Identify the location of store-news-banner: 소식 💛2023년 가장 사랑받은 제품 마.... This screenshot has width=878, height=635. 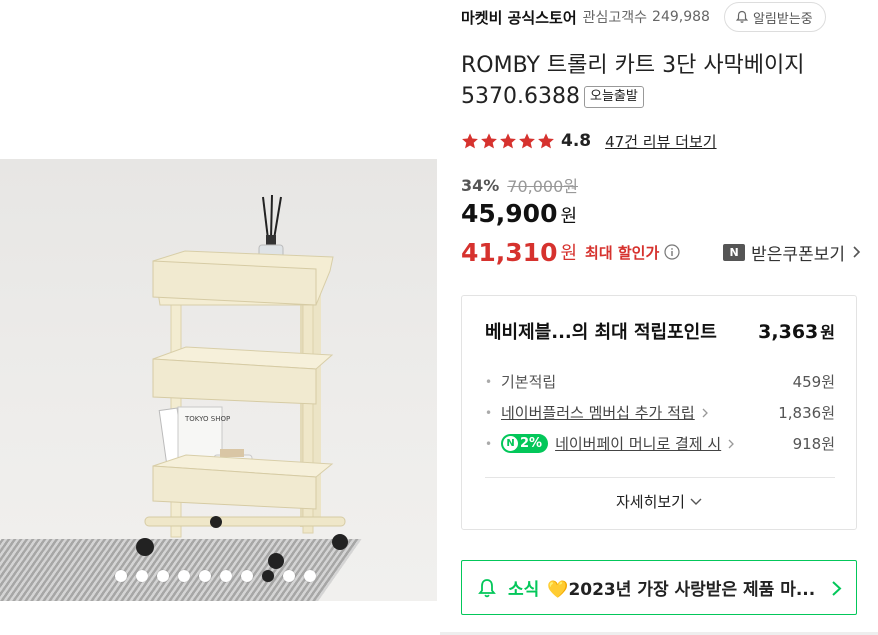
(659, 587).